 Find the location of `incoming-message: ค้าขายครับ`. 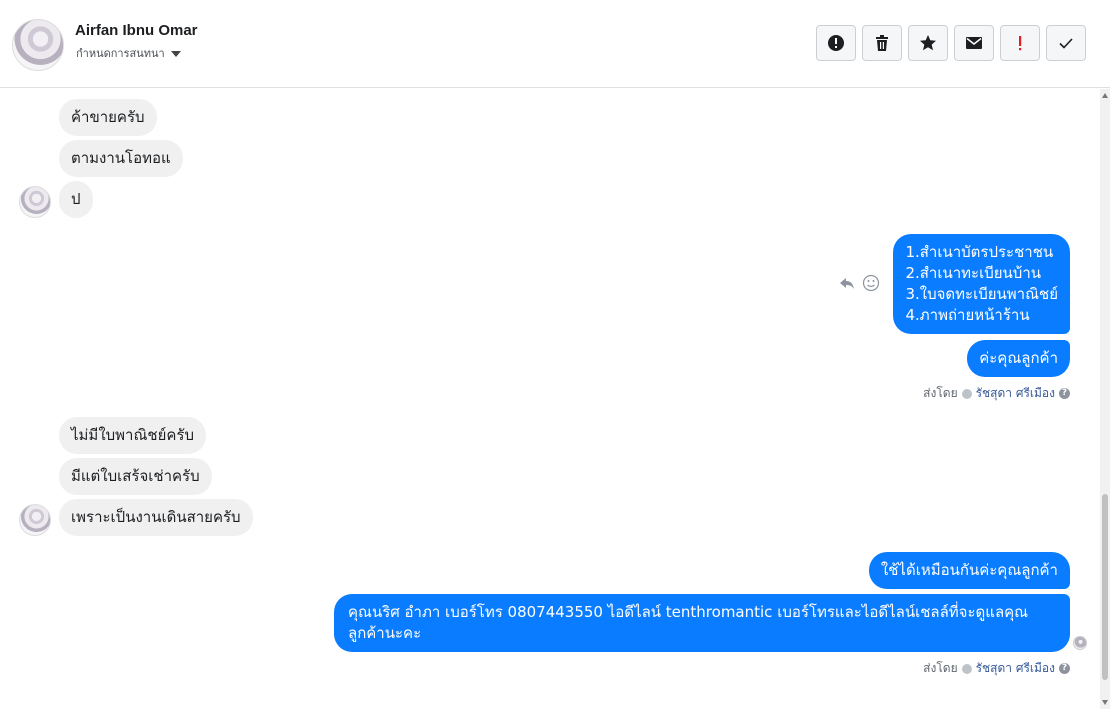

incoming-message: ค้าขายครับ is located at coordinates (108, 117).